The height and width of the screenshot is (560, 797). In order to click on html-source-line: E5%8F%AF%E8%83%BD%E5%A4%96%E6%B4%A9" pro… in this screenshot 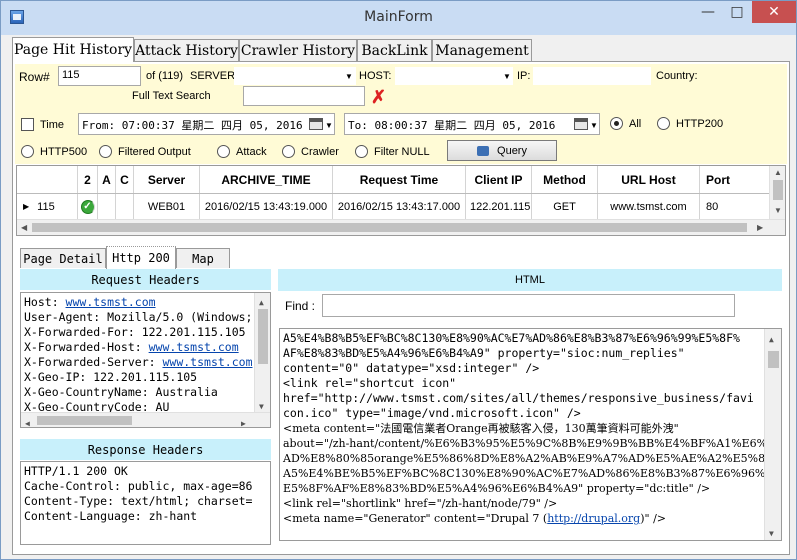, I will do `click(497, 488)`.